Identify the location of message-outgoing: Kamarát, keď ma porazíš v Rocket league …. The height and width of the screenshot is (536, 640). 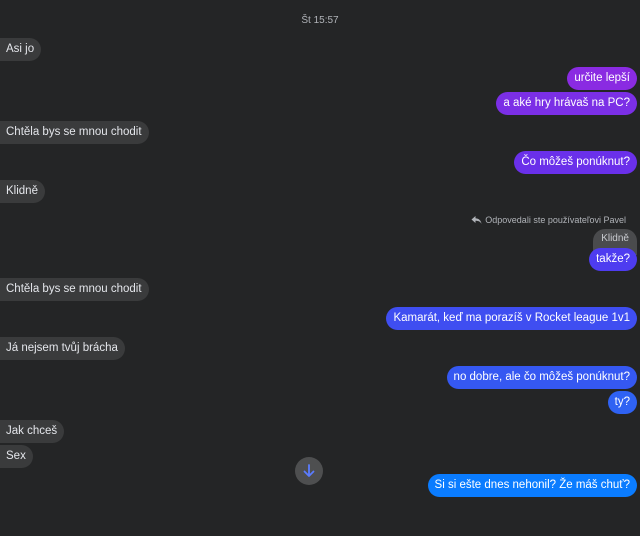
(511, 318).